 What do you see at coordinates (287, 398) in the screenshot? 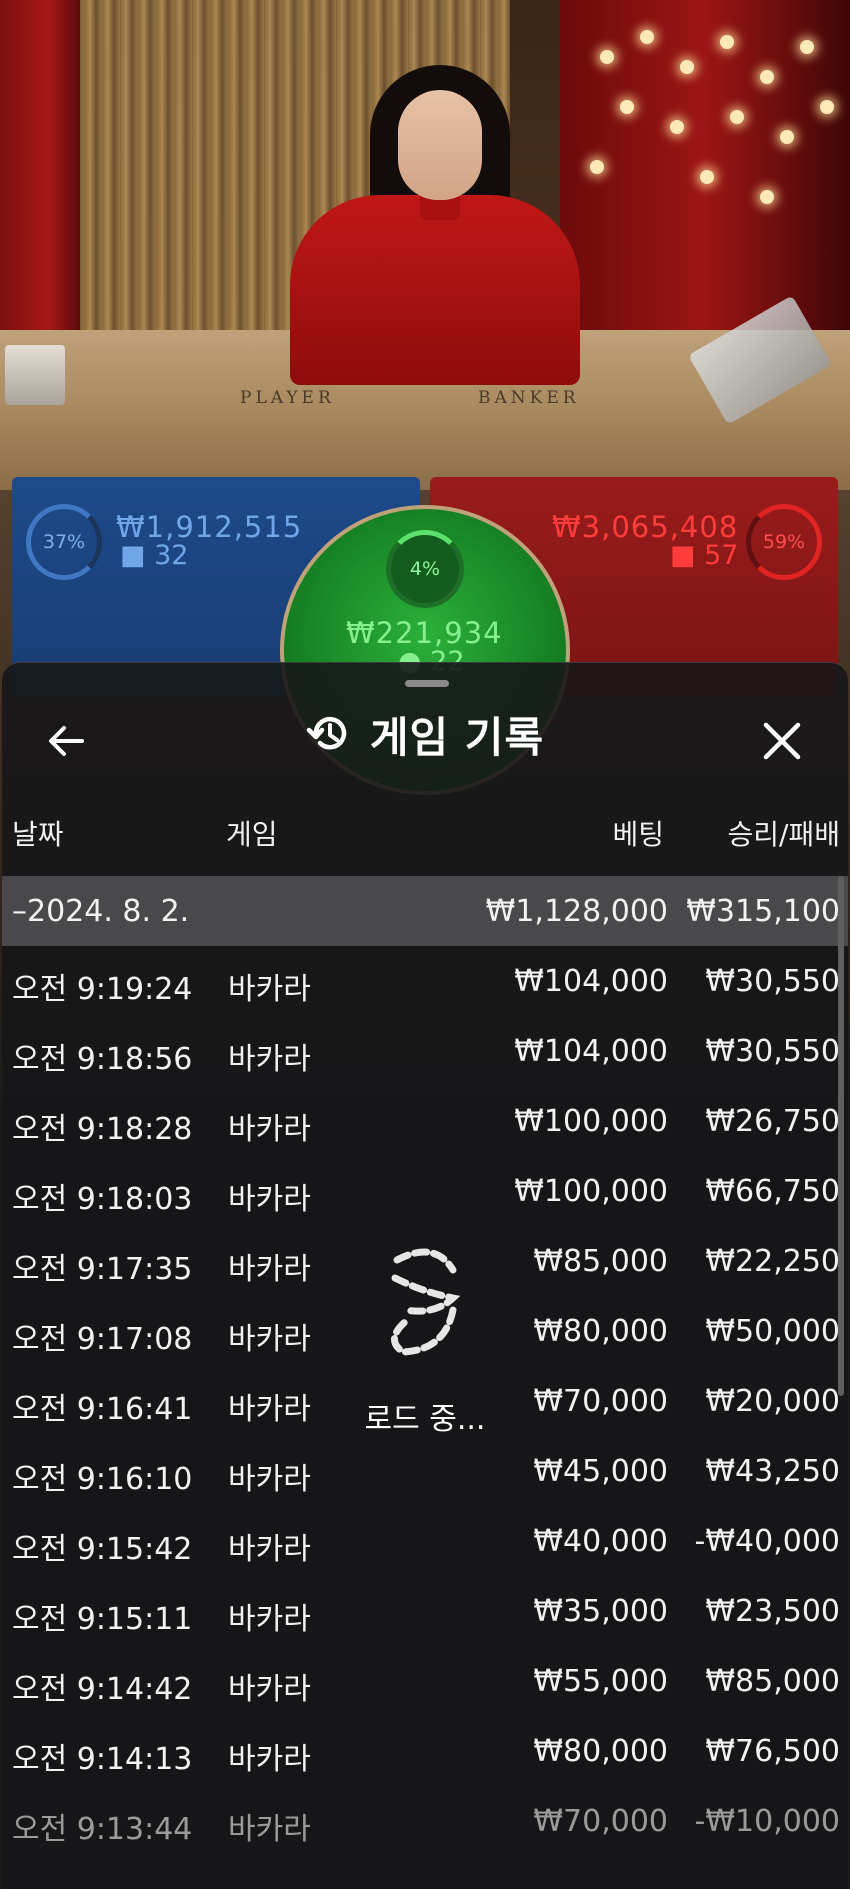
I see `table-label-player: PLAYER` at bounding box center [287, 398].